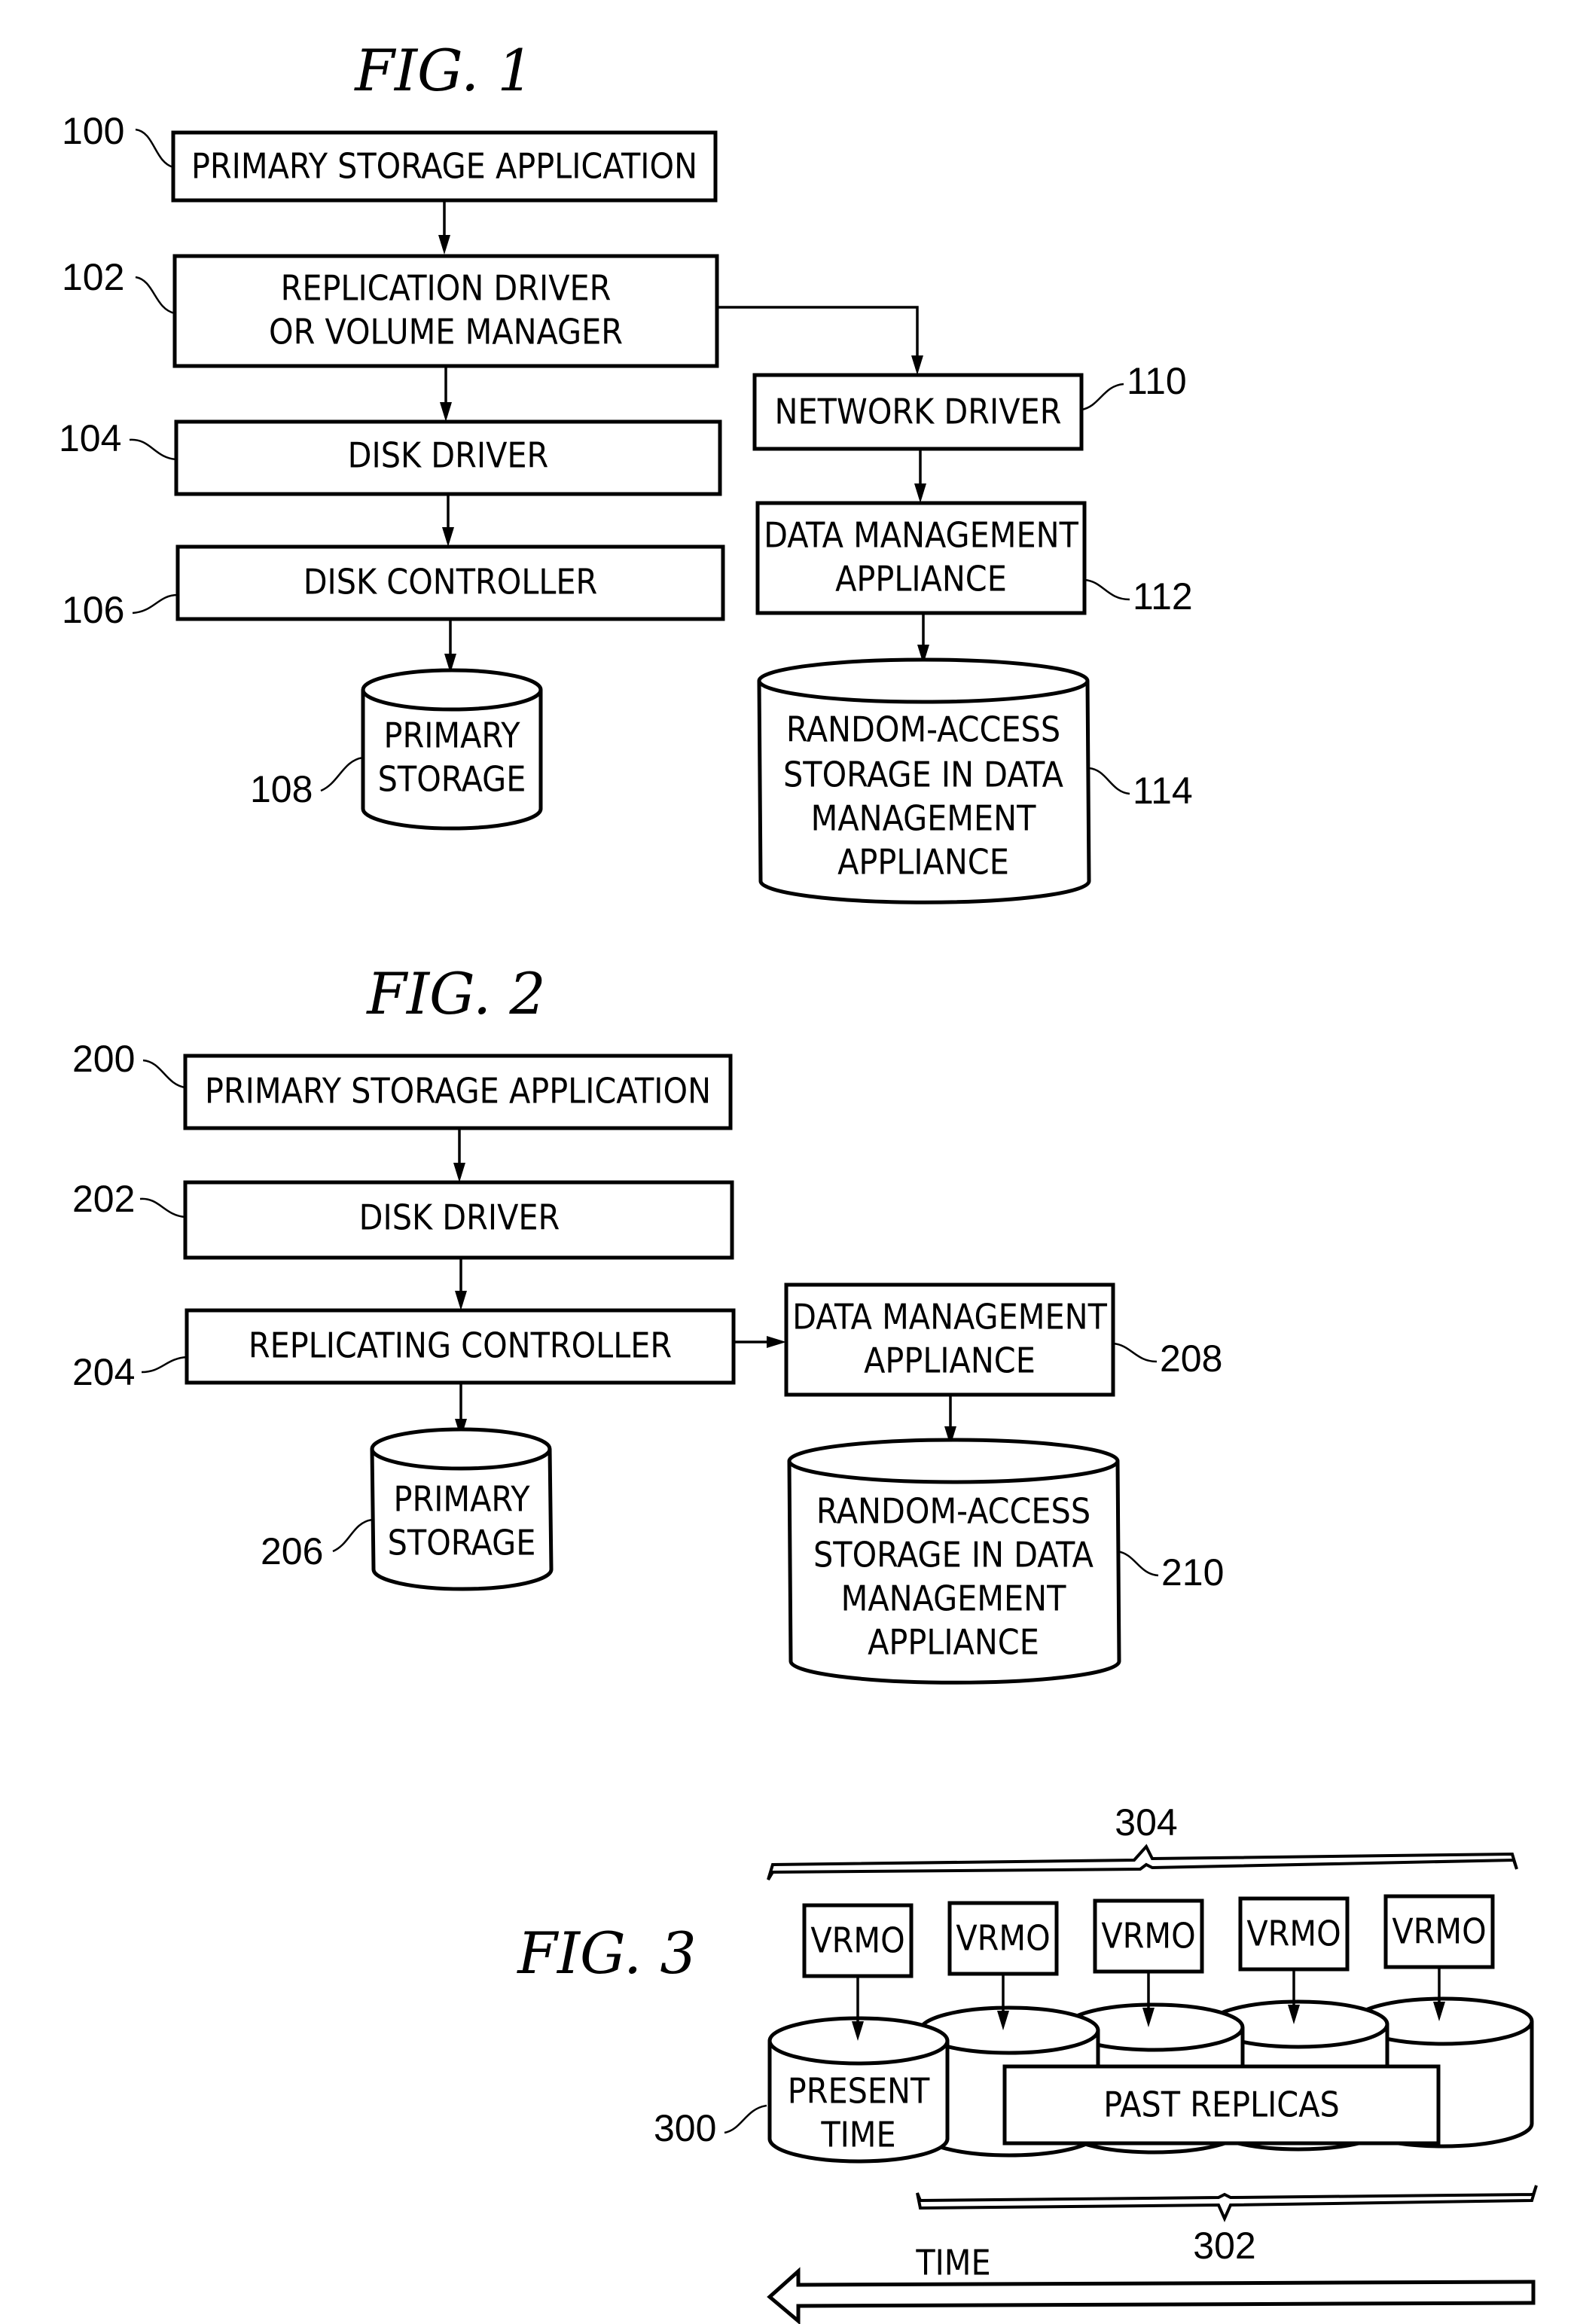 Image resolution: width=1577 pixels, height=2324 pixels. Describe the element at coordinates (447, 288) in the screenshot. I see `box-102-line-1: REPLICATION DRIVER` at that location.